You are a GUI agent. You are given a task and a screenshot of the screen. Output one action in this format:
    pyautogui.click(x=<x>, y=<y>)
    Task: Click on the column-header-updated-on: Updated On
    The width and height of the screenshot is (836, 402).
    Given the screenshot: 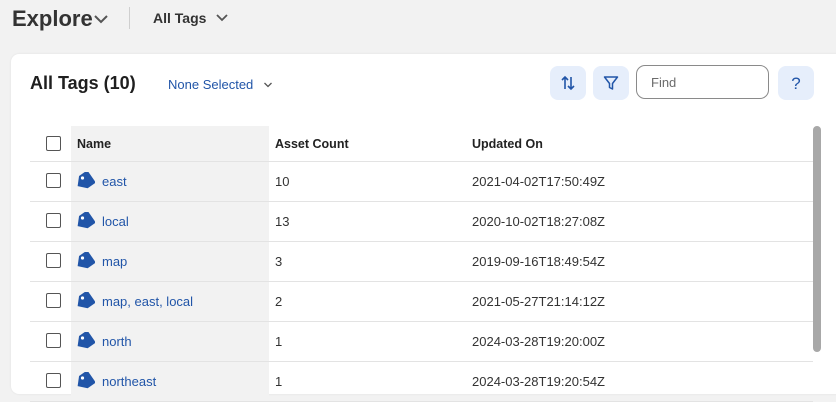 What is the action you would take?
    pyautogui.click(x=507, y=144)
    